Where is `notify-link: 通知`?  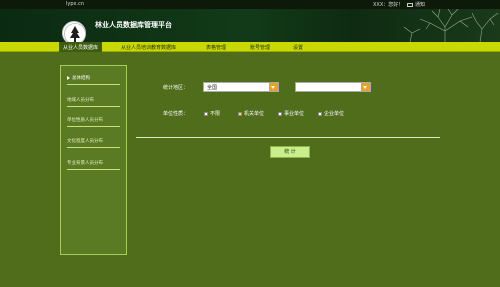 notify-link: 通知 is located at coordinates (416, 4).